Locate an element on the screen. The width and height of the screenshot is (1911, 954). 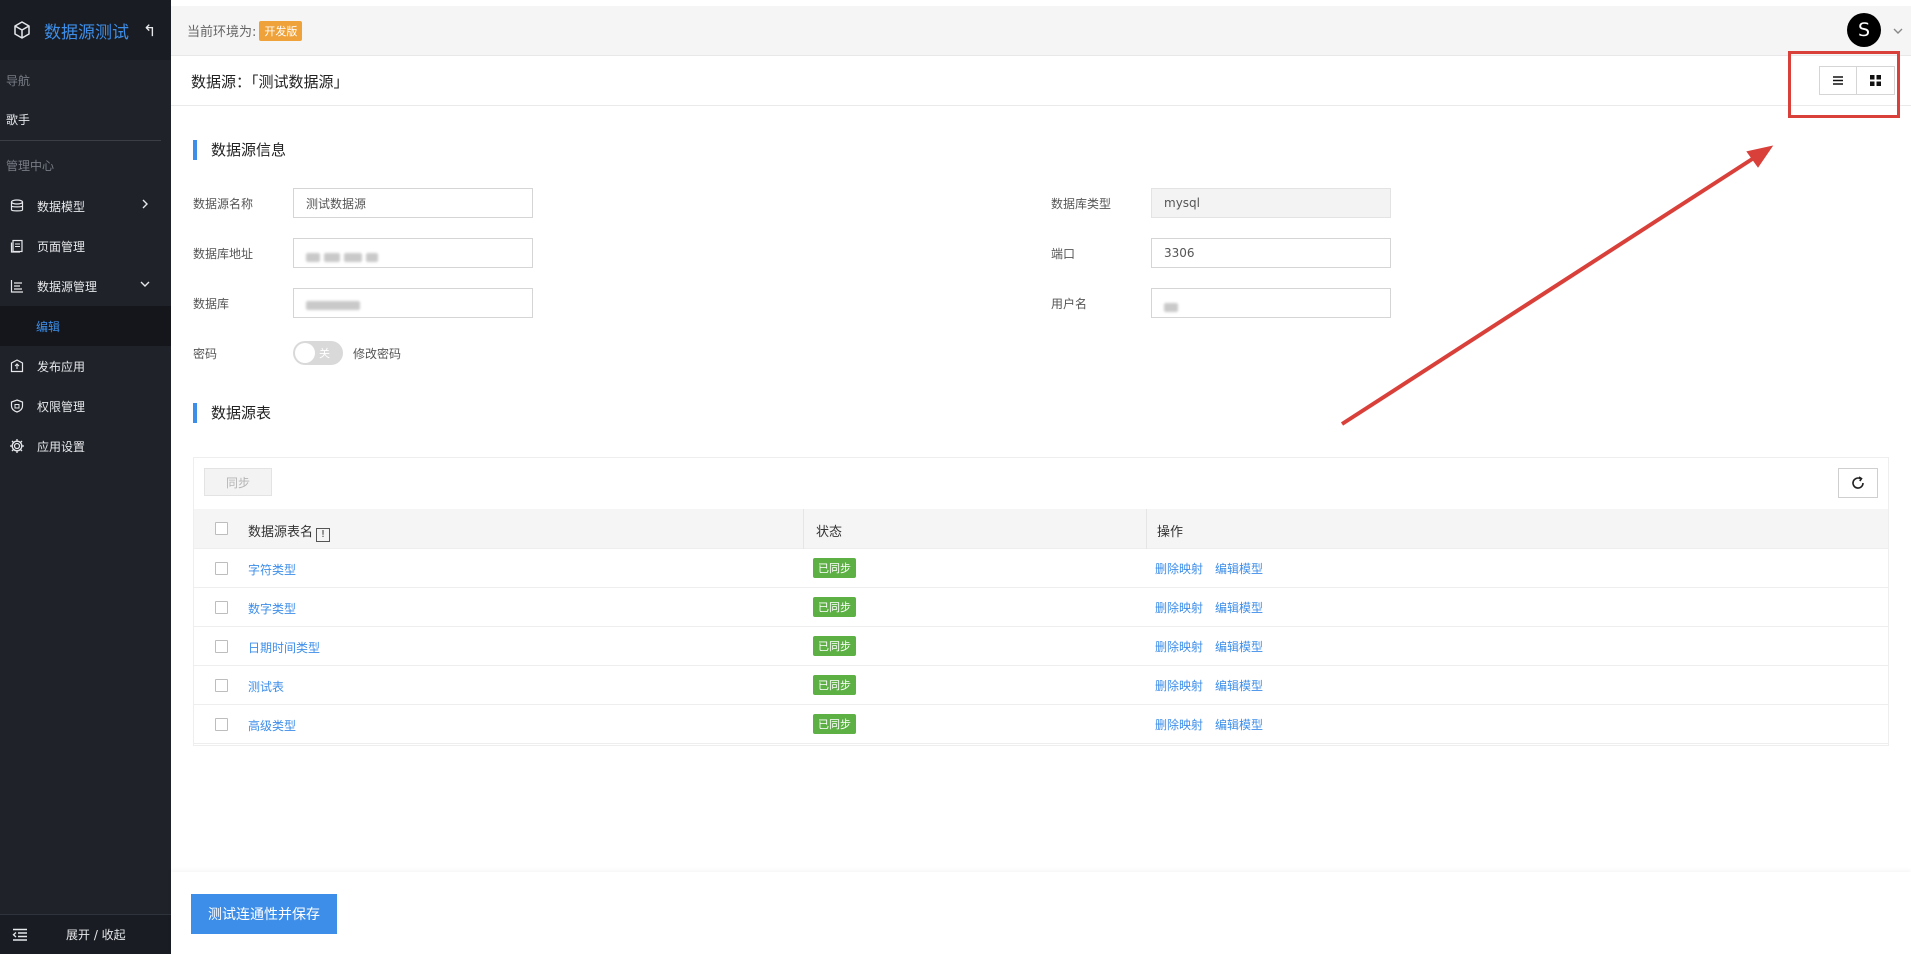
password-toggle: 关 is located at coordinates (318, 353).